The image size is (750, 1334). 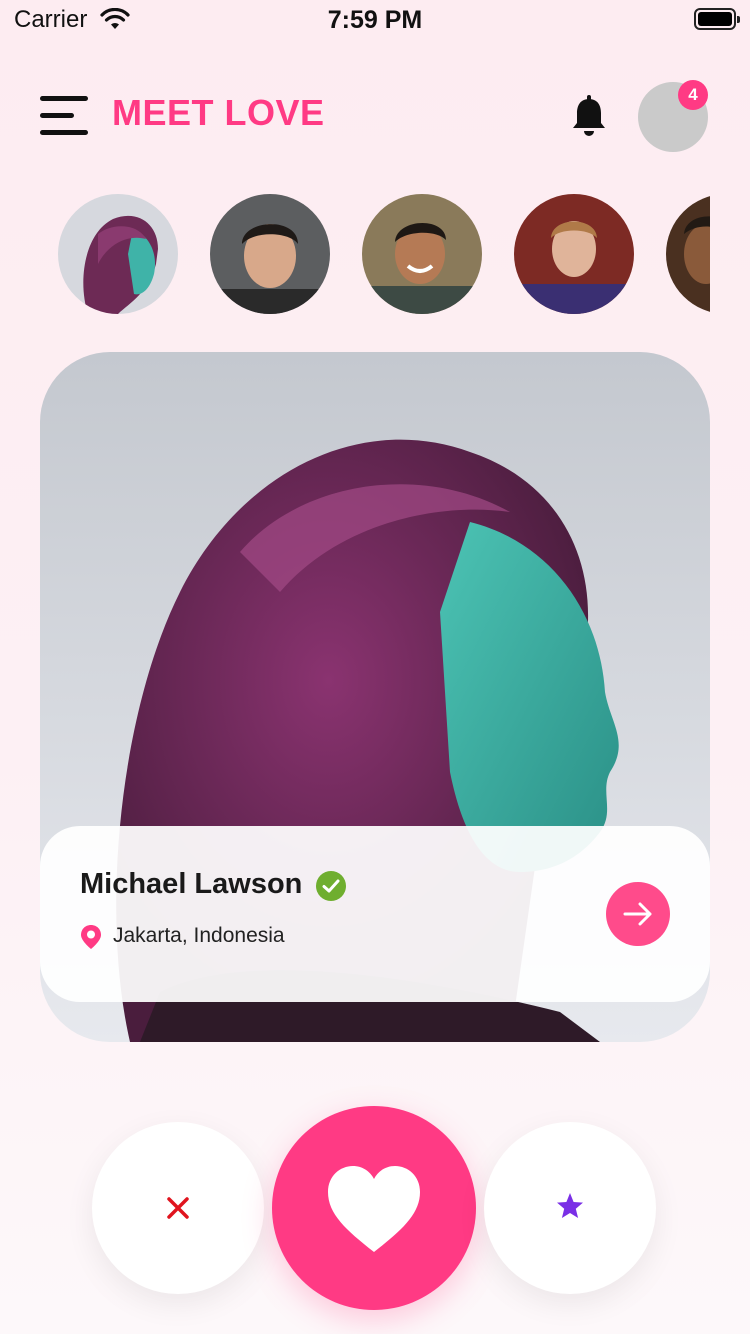 I want to click on view-profile-button, so click(x=638, y=914).